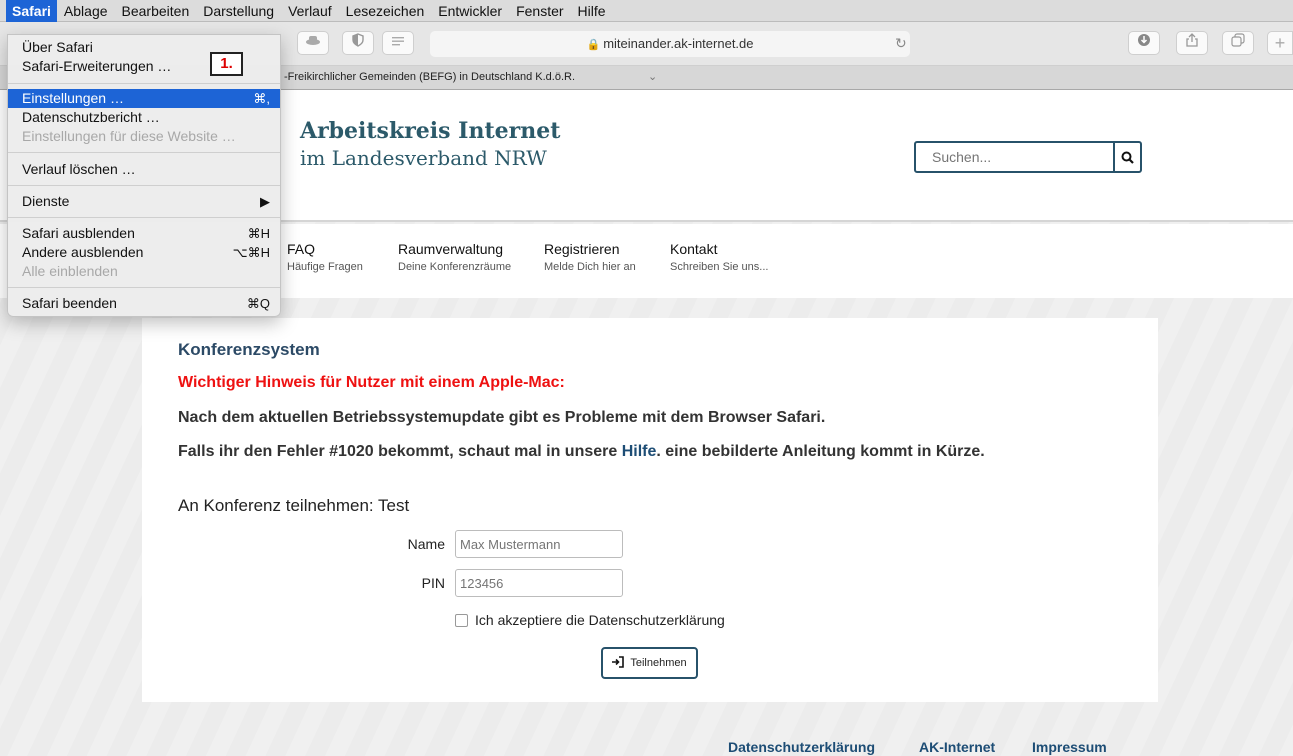 The image size is (1293, 756). Describe the element at coordinates (652, 76) in the screenshot. I see `chevron-down-icon: ⌄` at that location.